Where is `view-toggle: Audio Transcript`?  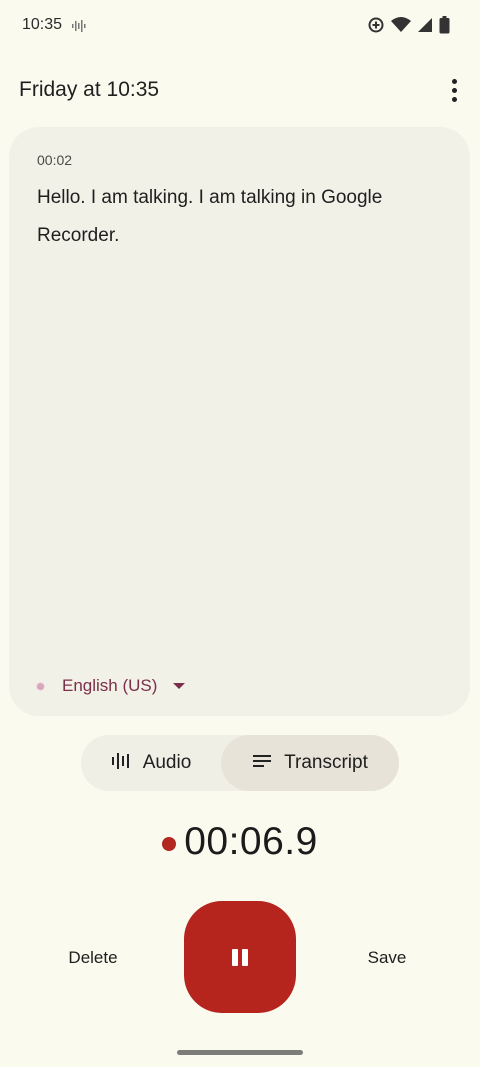 view-toggle: Audio Transcript is located at coordinates (240, 763).